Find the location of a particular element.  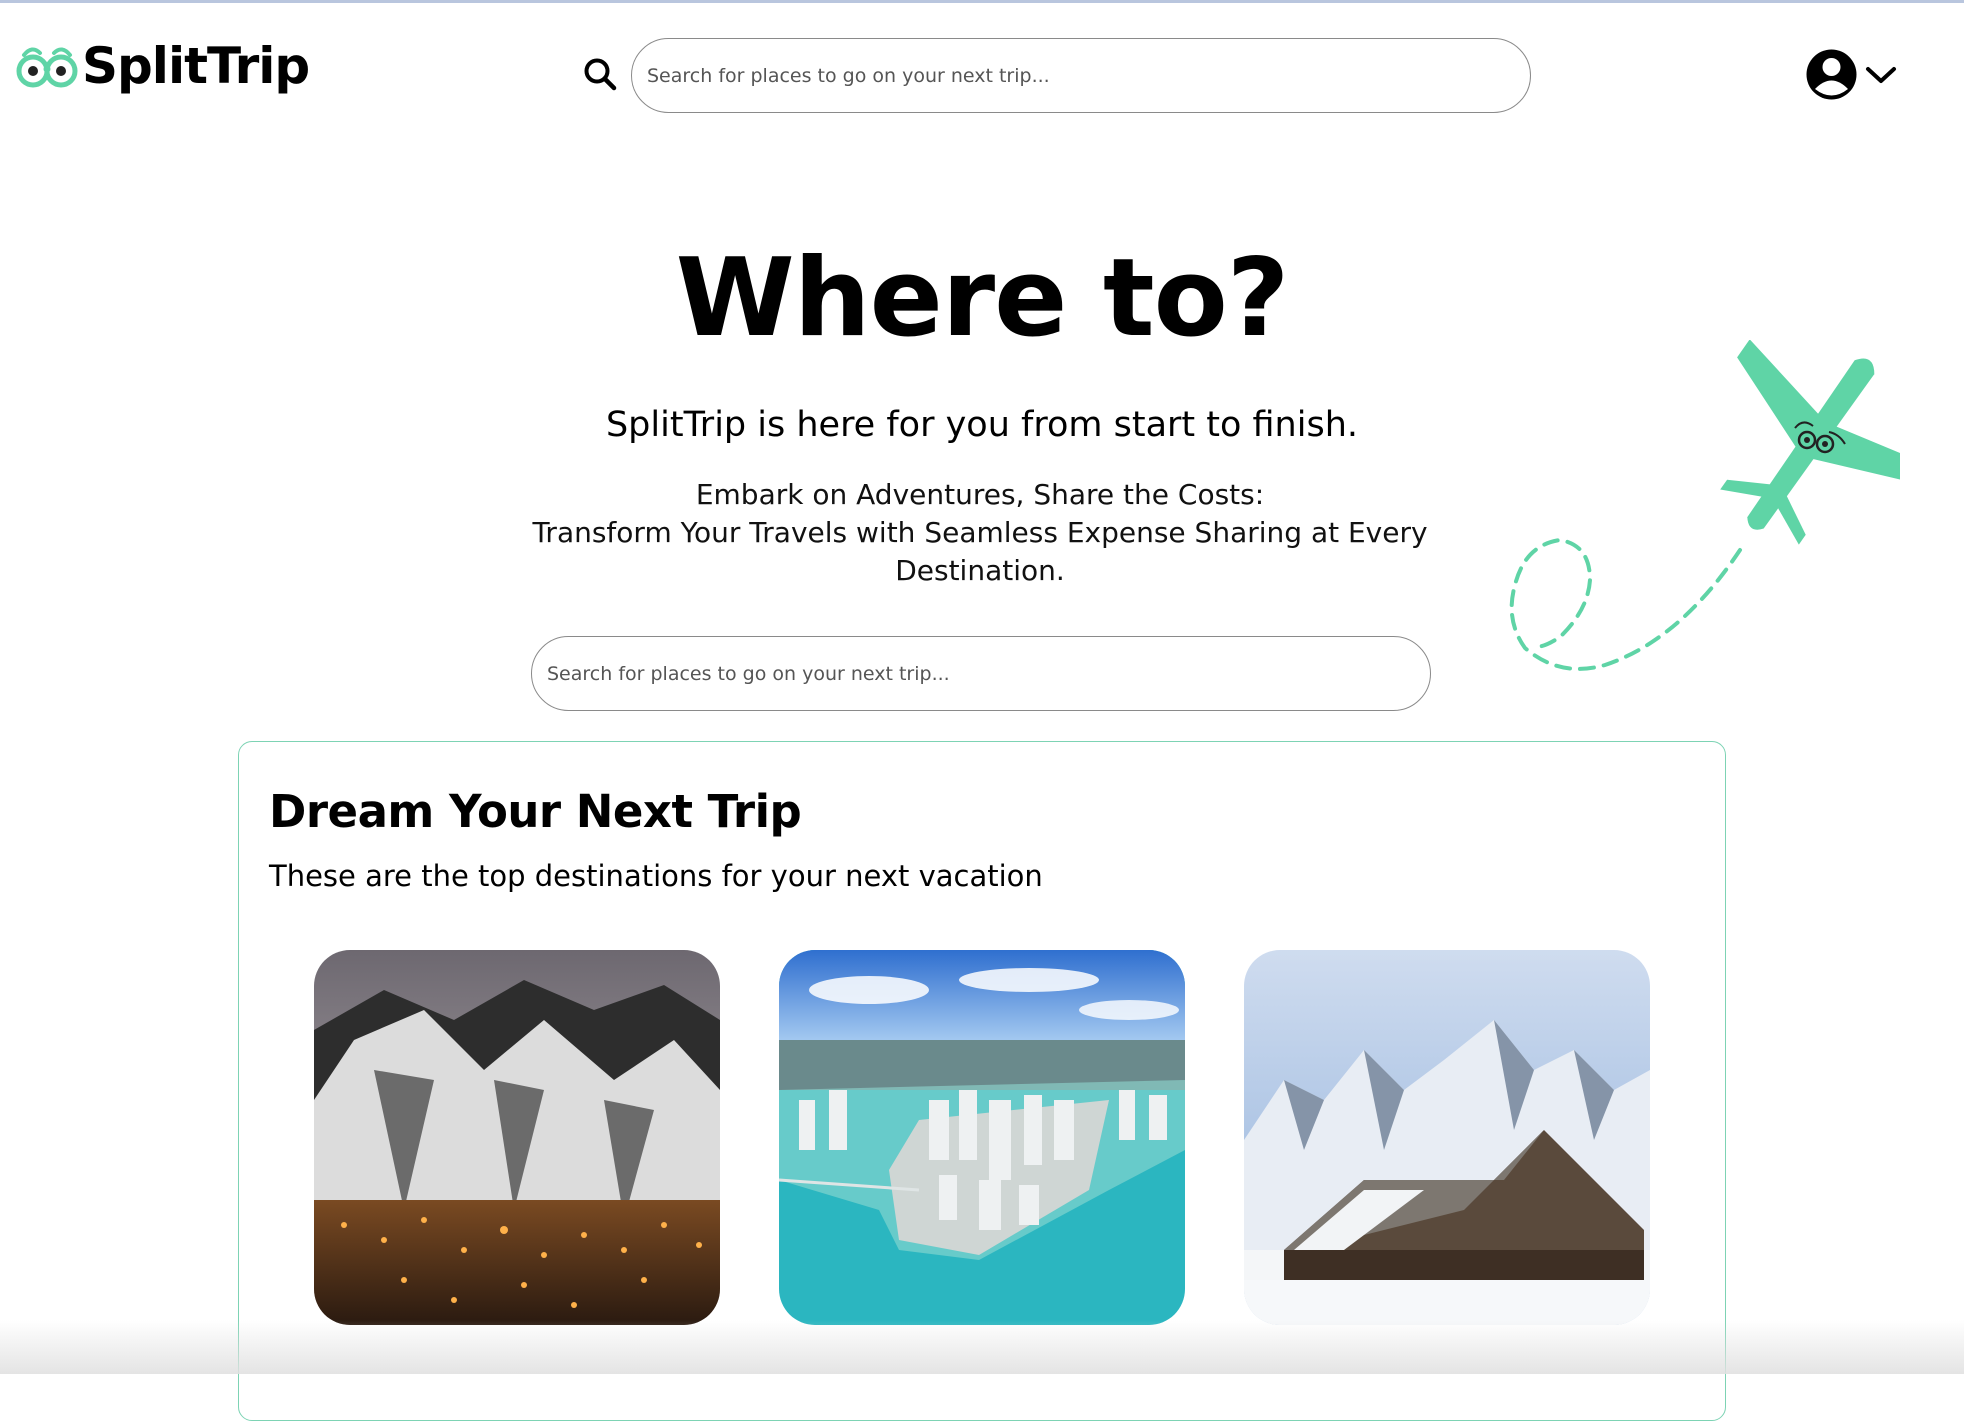

binoculars-eyes-logo-icon is located at coordinates (47, 67).